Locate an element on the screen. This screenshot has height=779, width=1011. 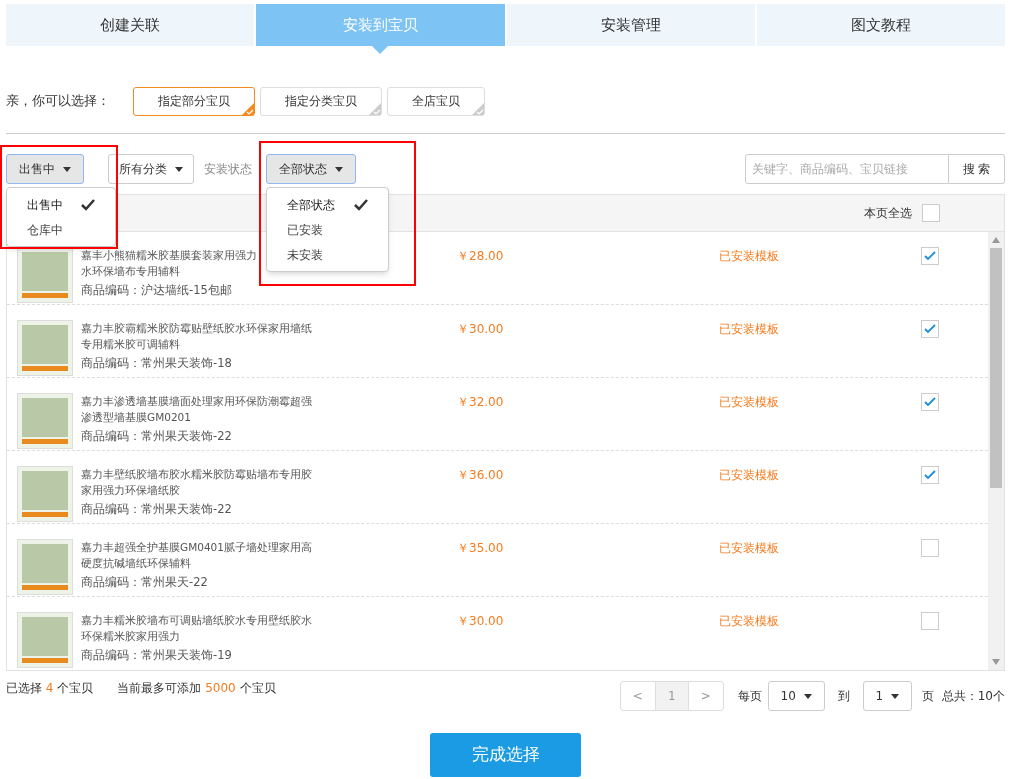
product-code: 商品编码：沪达墙纸-15包邮 is located at coordinates (156, 290).